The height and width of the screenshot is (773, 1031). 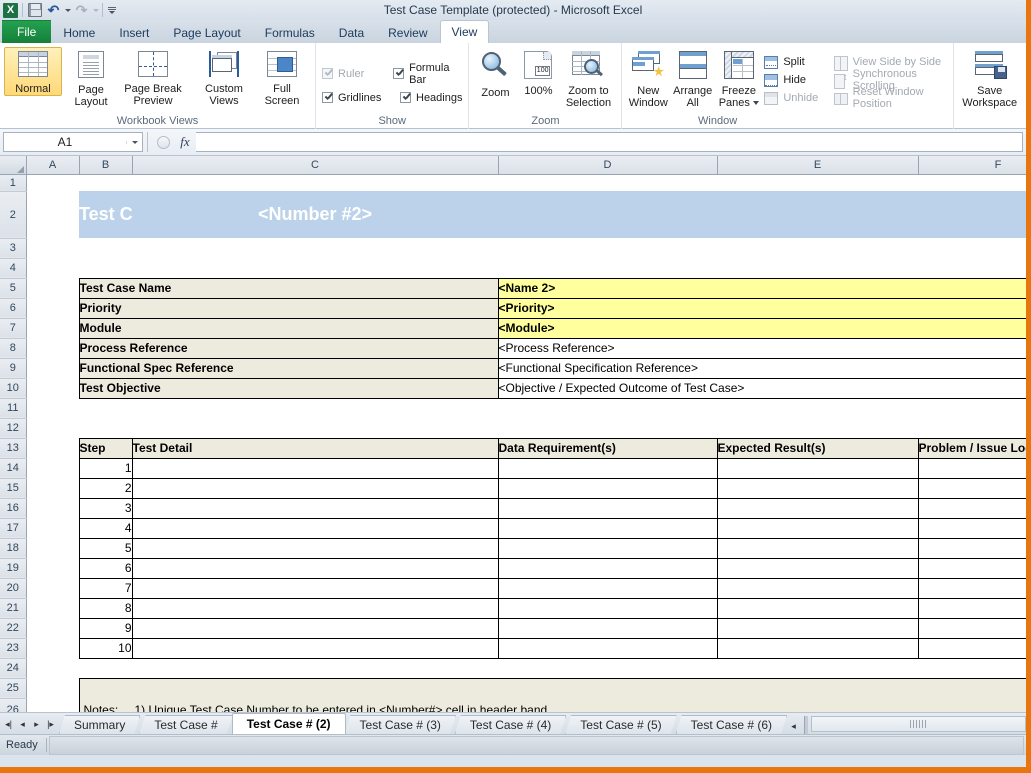 What do you see at coordinates (13, 348) in the screenshot?
I see `row-header-8: 8` at bounding box center [13, 348].